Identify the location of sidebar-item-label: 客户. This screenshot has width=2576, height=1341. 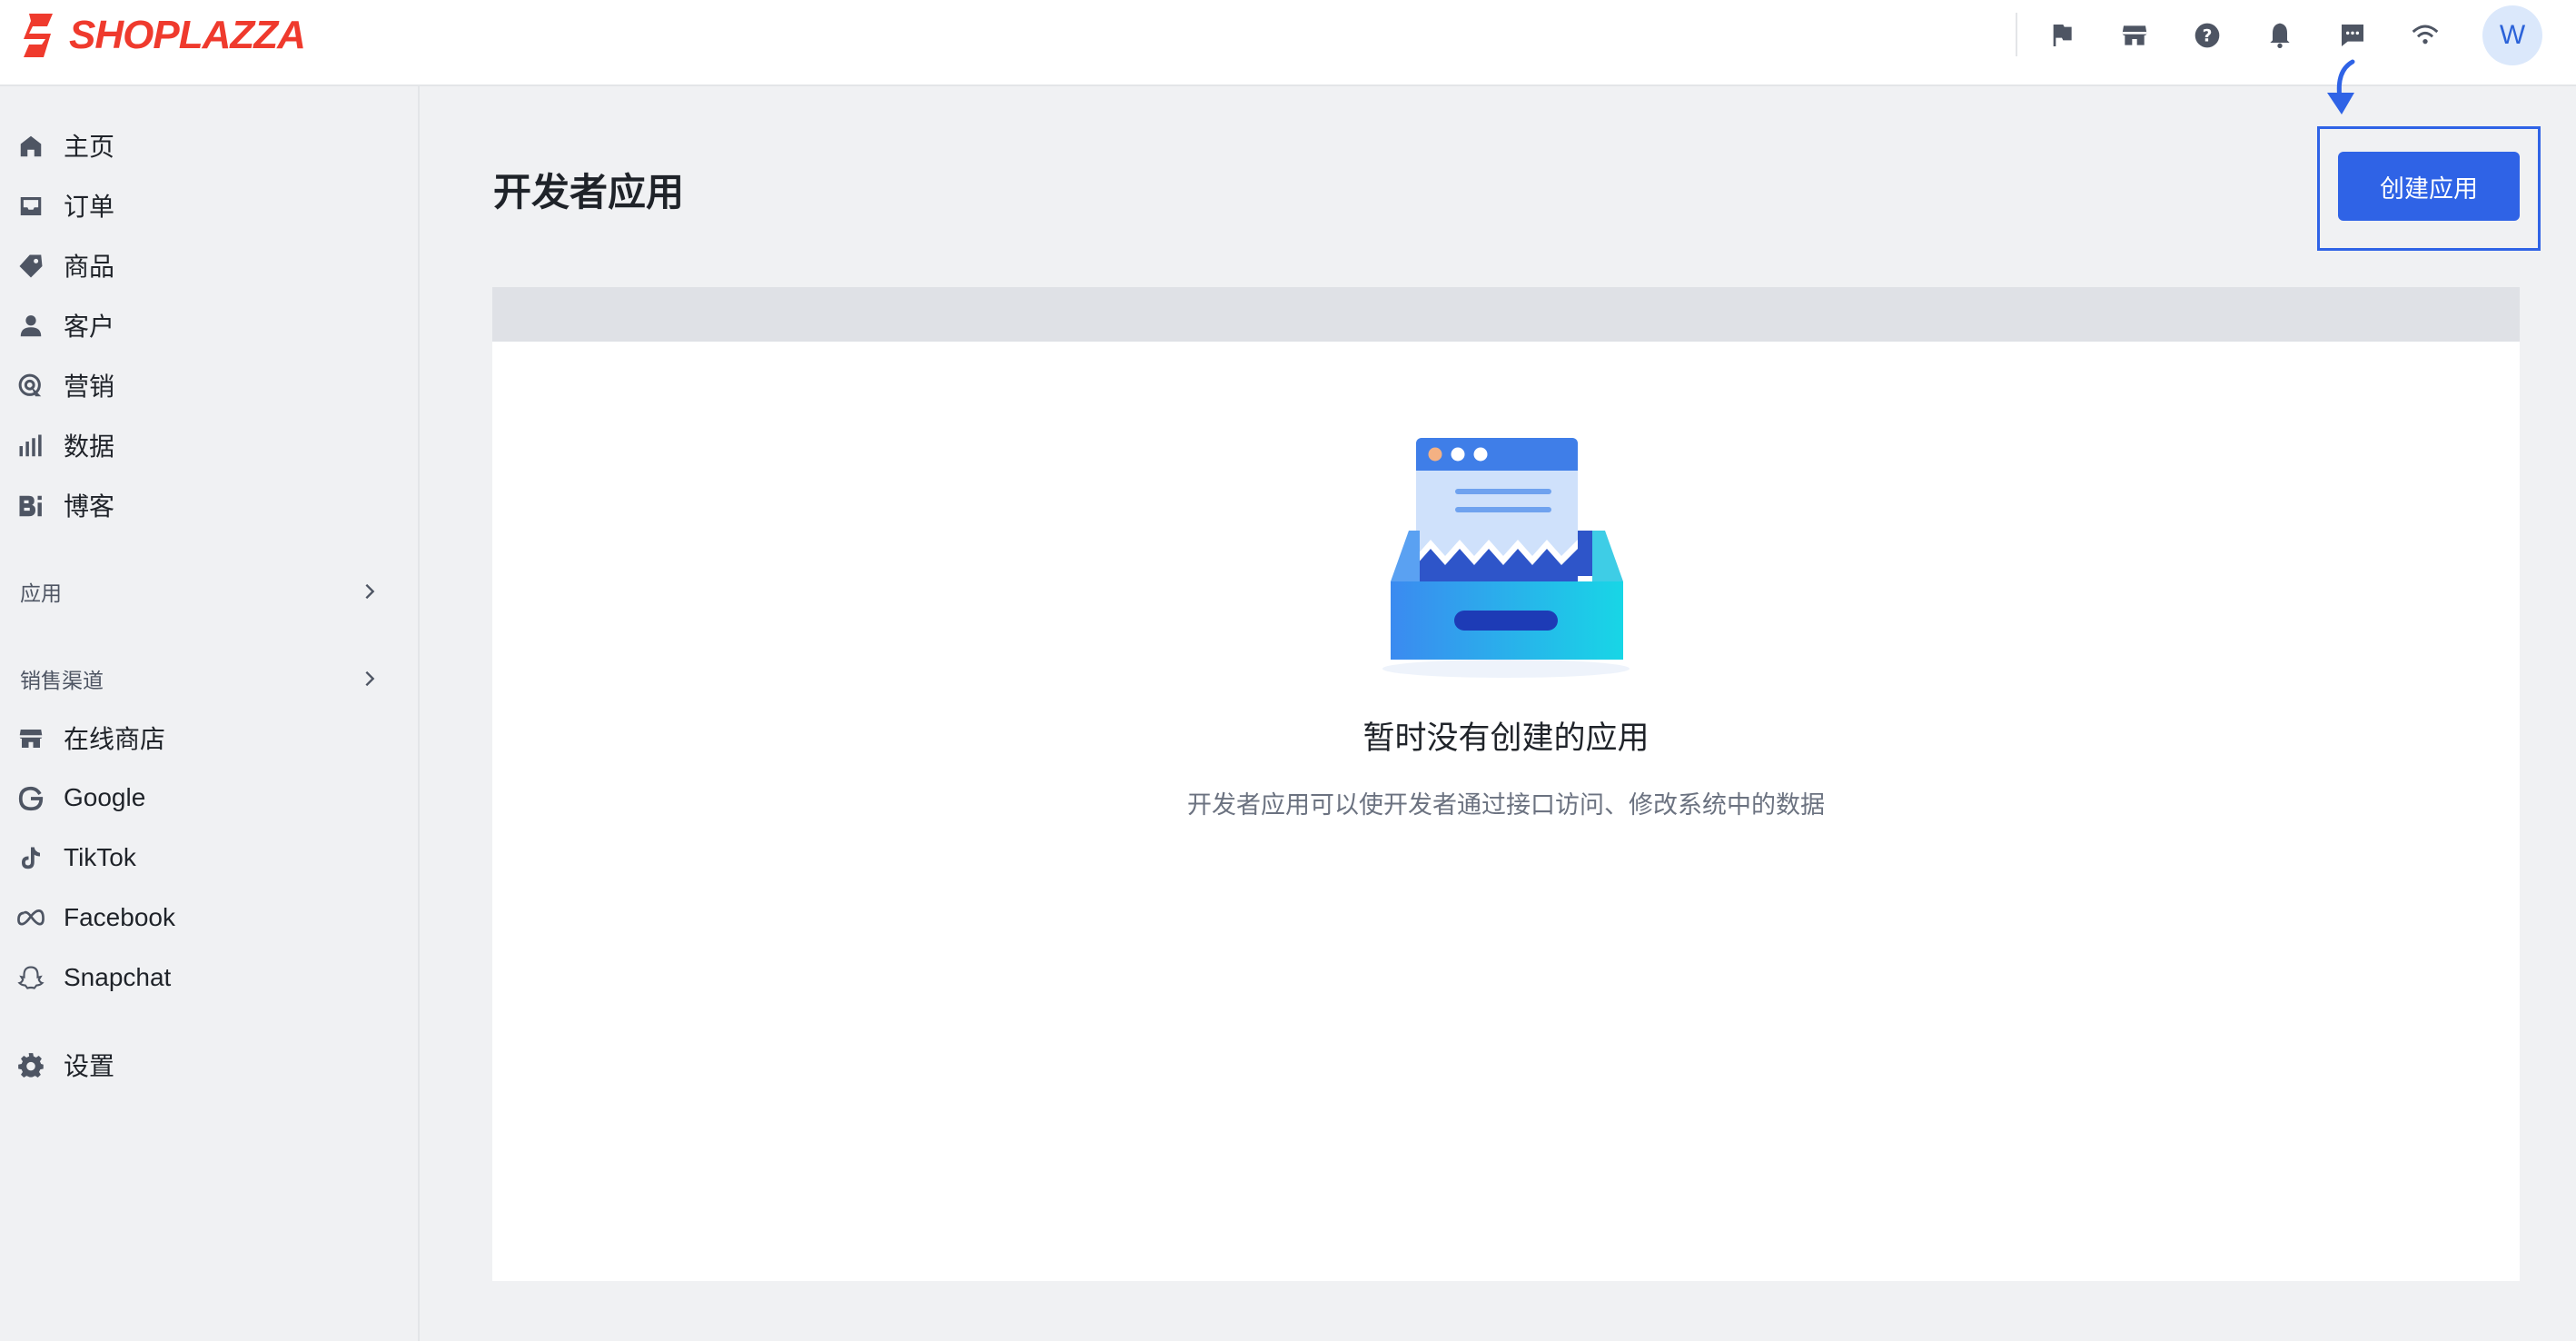
(89, 327).